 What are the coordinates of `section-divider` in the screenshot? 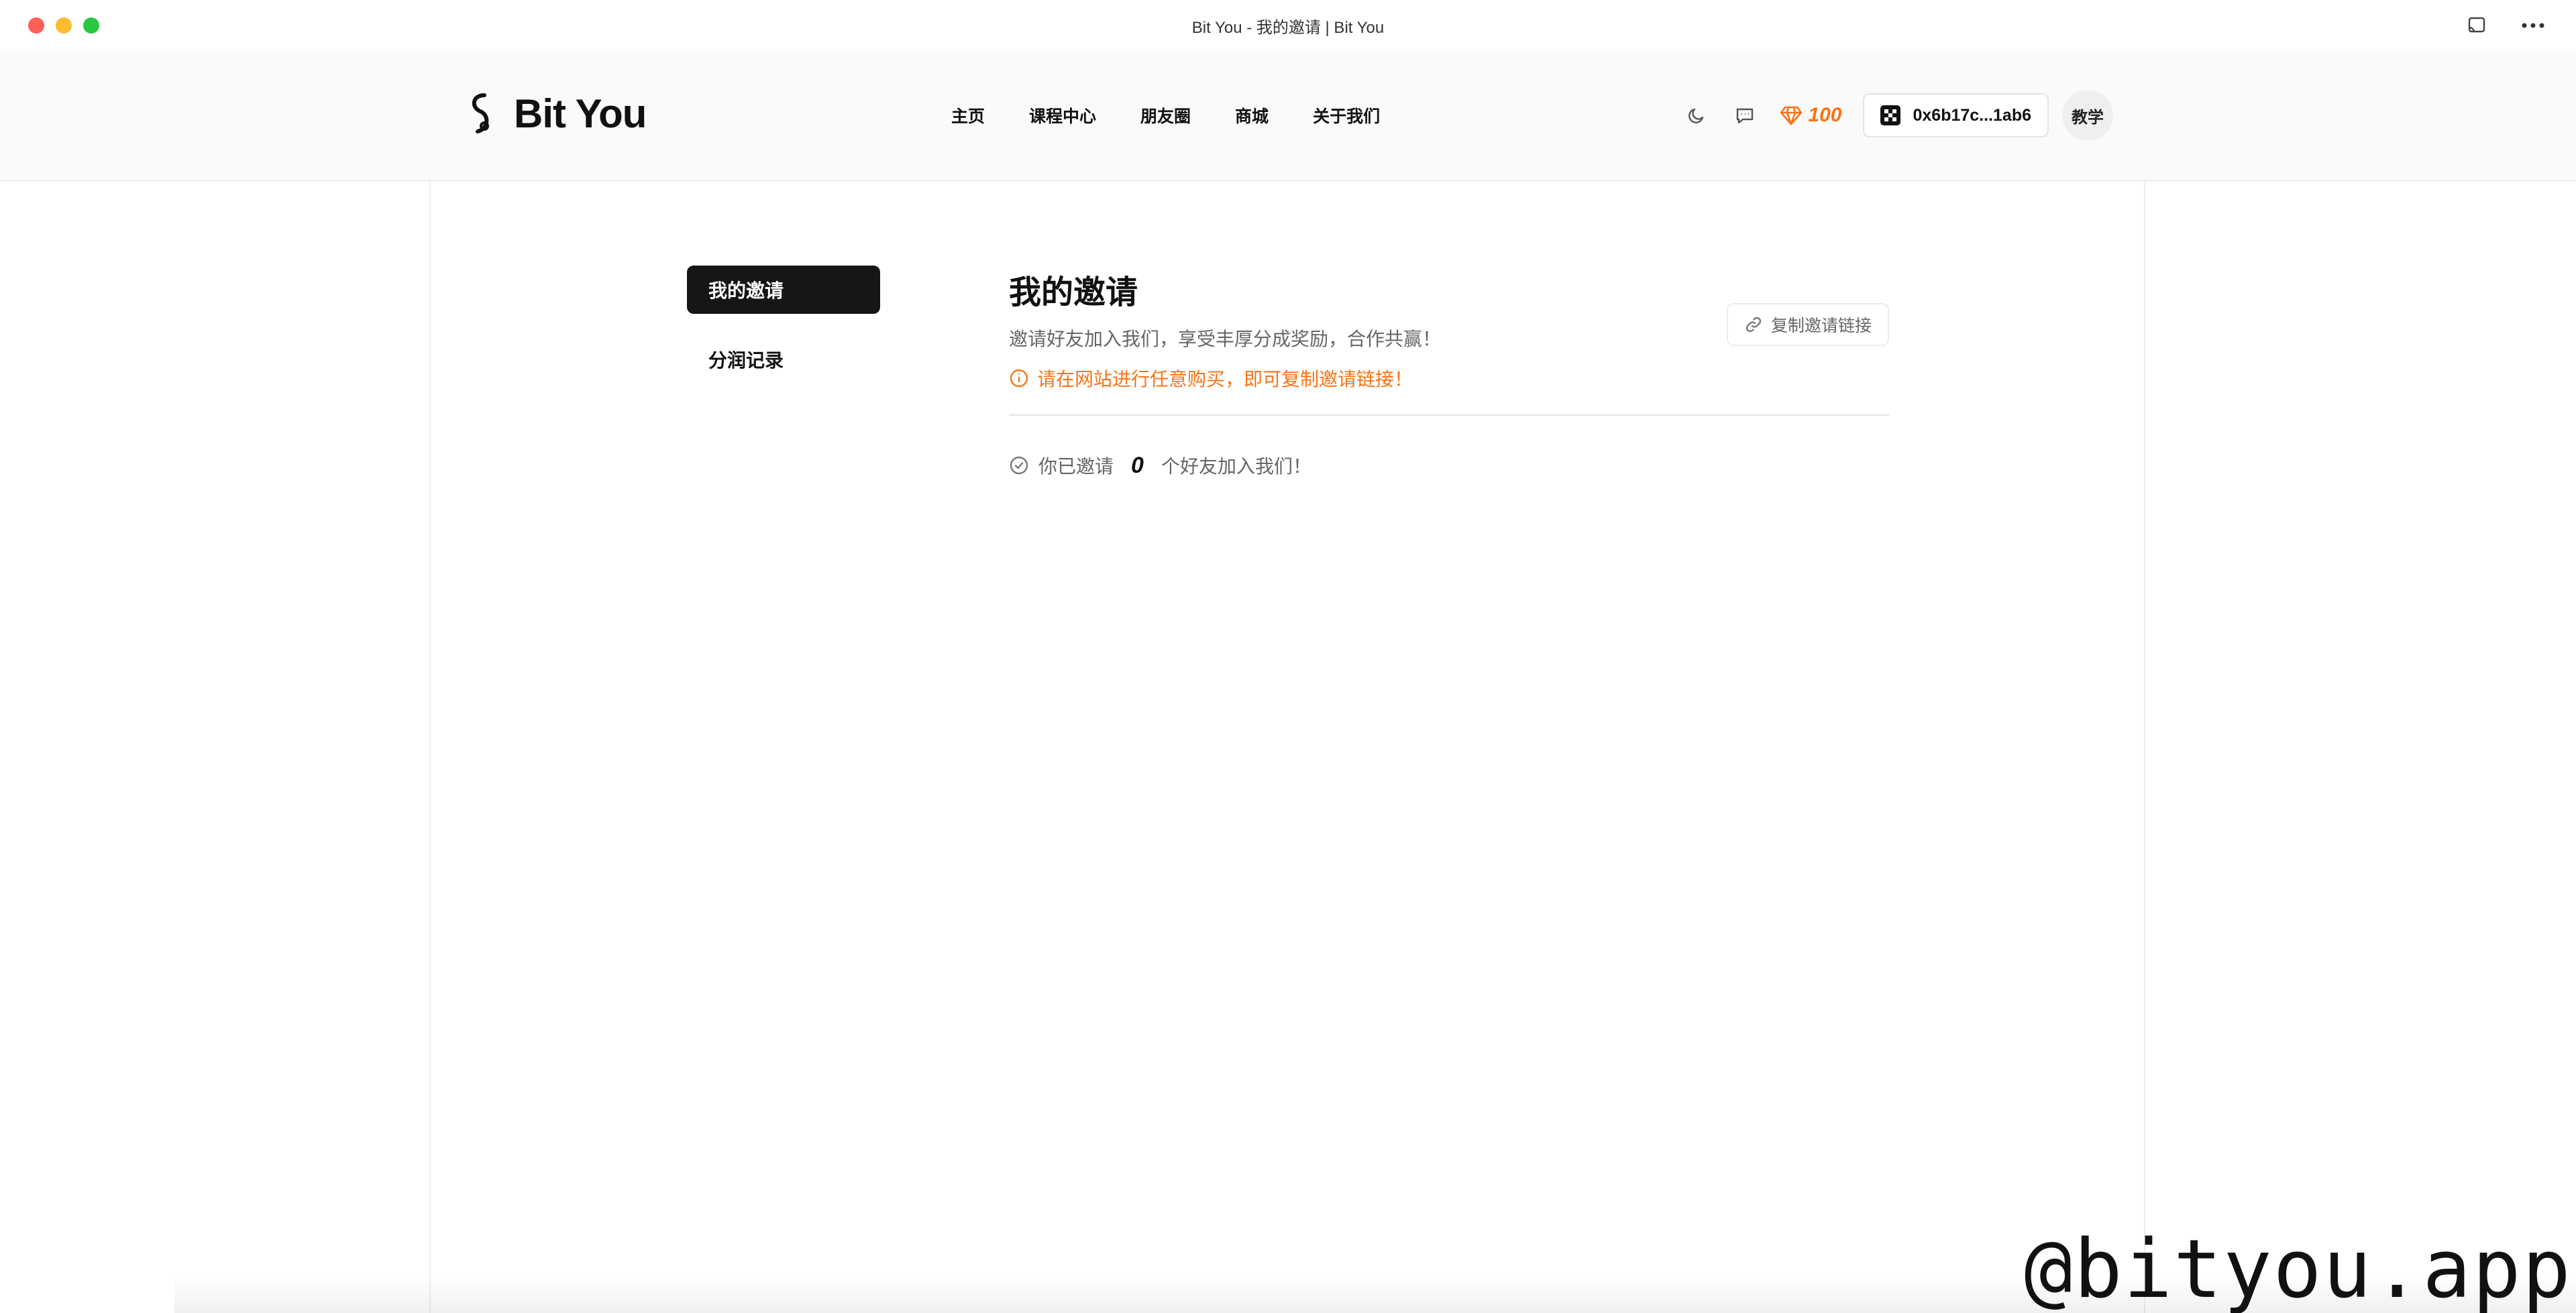 It's located at (1449, 415).